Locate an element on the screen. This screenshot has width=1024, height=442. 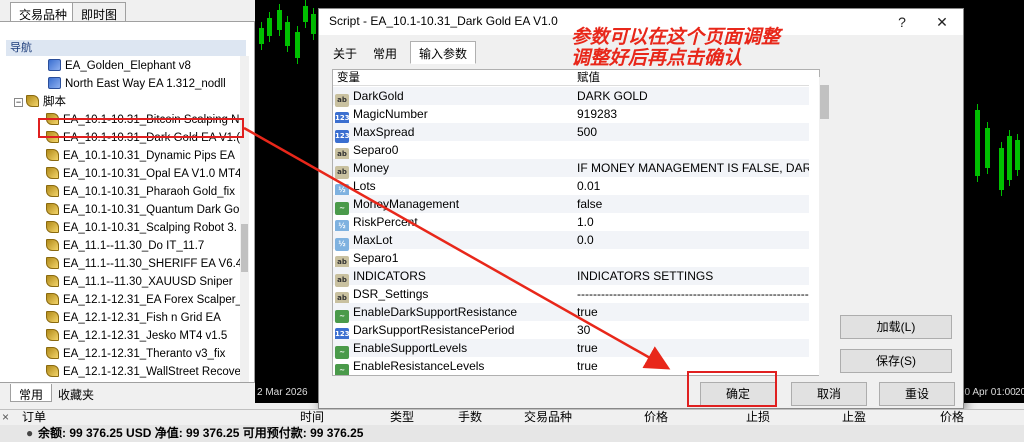
parameter-name: 123 MagicNumber is located at coordinates (453, 115).